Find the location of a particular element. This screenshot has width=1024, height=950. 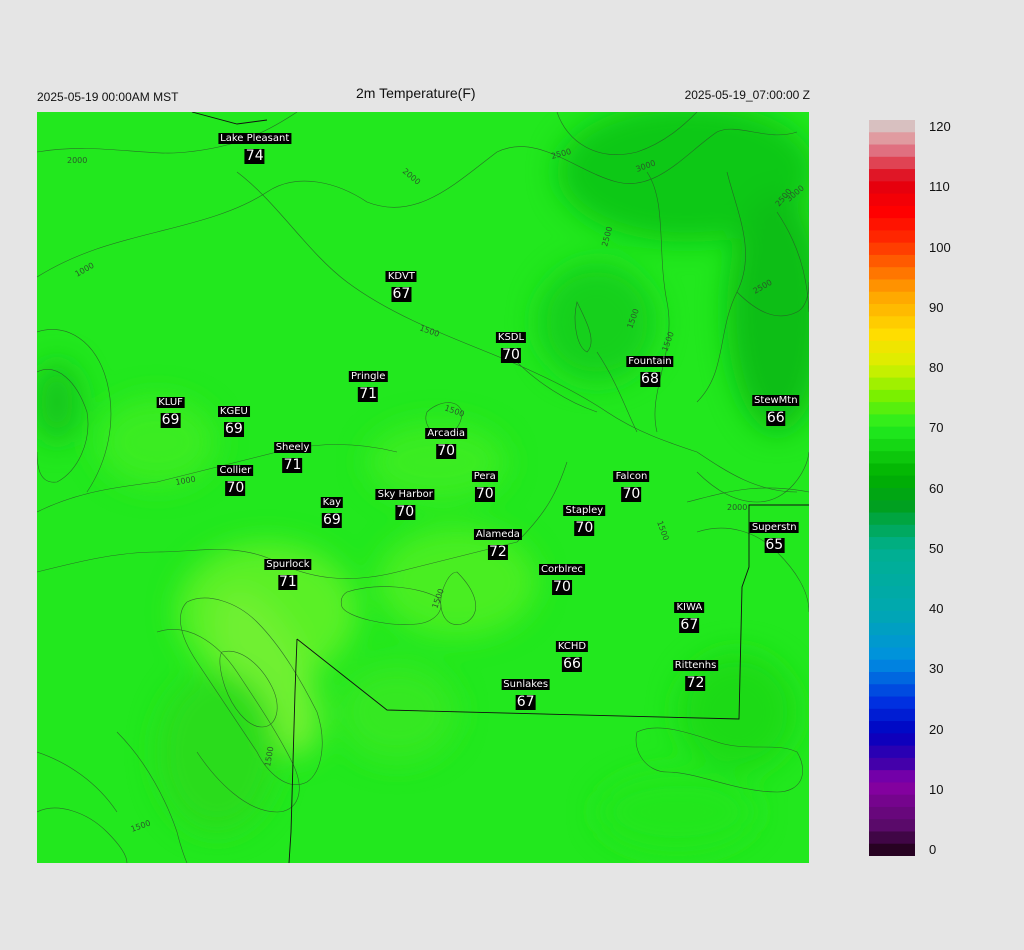

station-name: KDVT is located at coordinates (401, 276).